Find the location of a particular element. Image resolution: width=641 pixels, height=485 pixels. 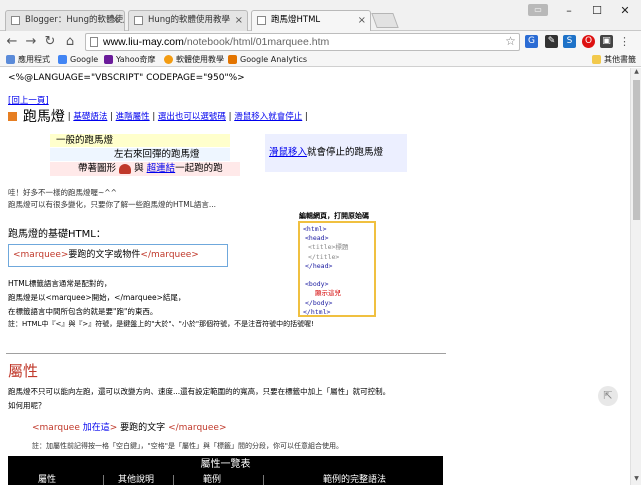

analytics-icon is located at coordinates (232, 59).